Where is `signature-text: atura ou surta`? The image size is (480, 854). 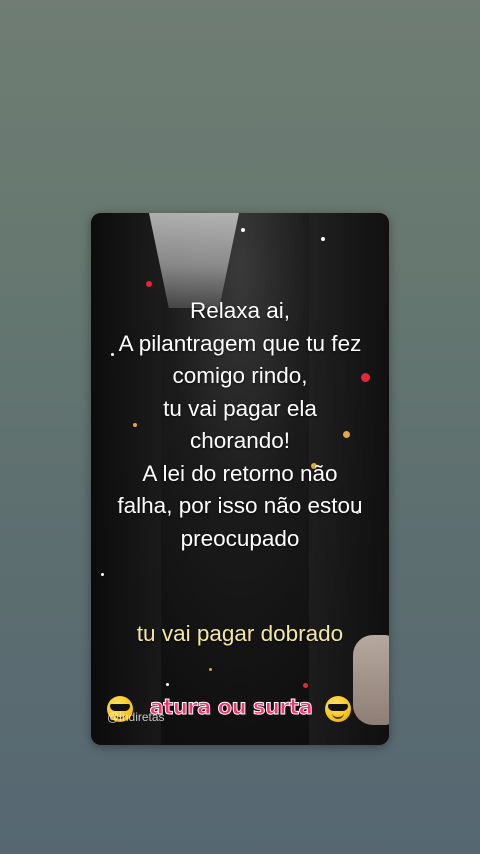 signature-text: atura ou surta is located at coordinates (231, 707).